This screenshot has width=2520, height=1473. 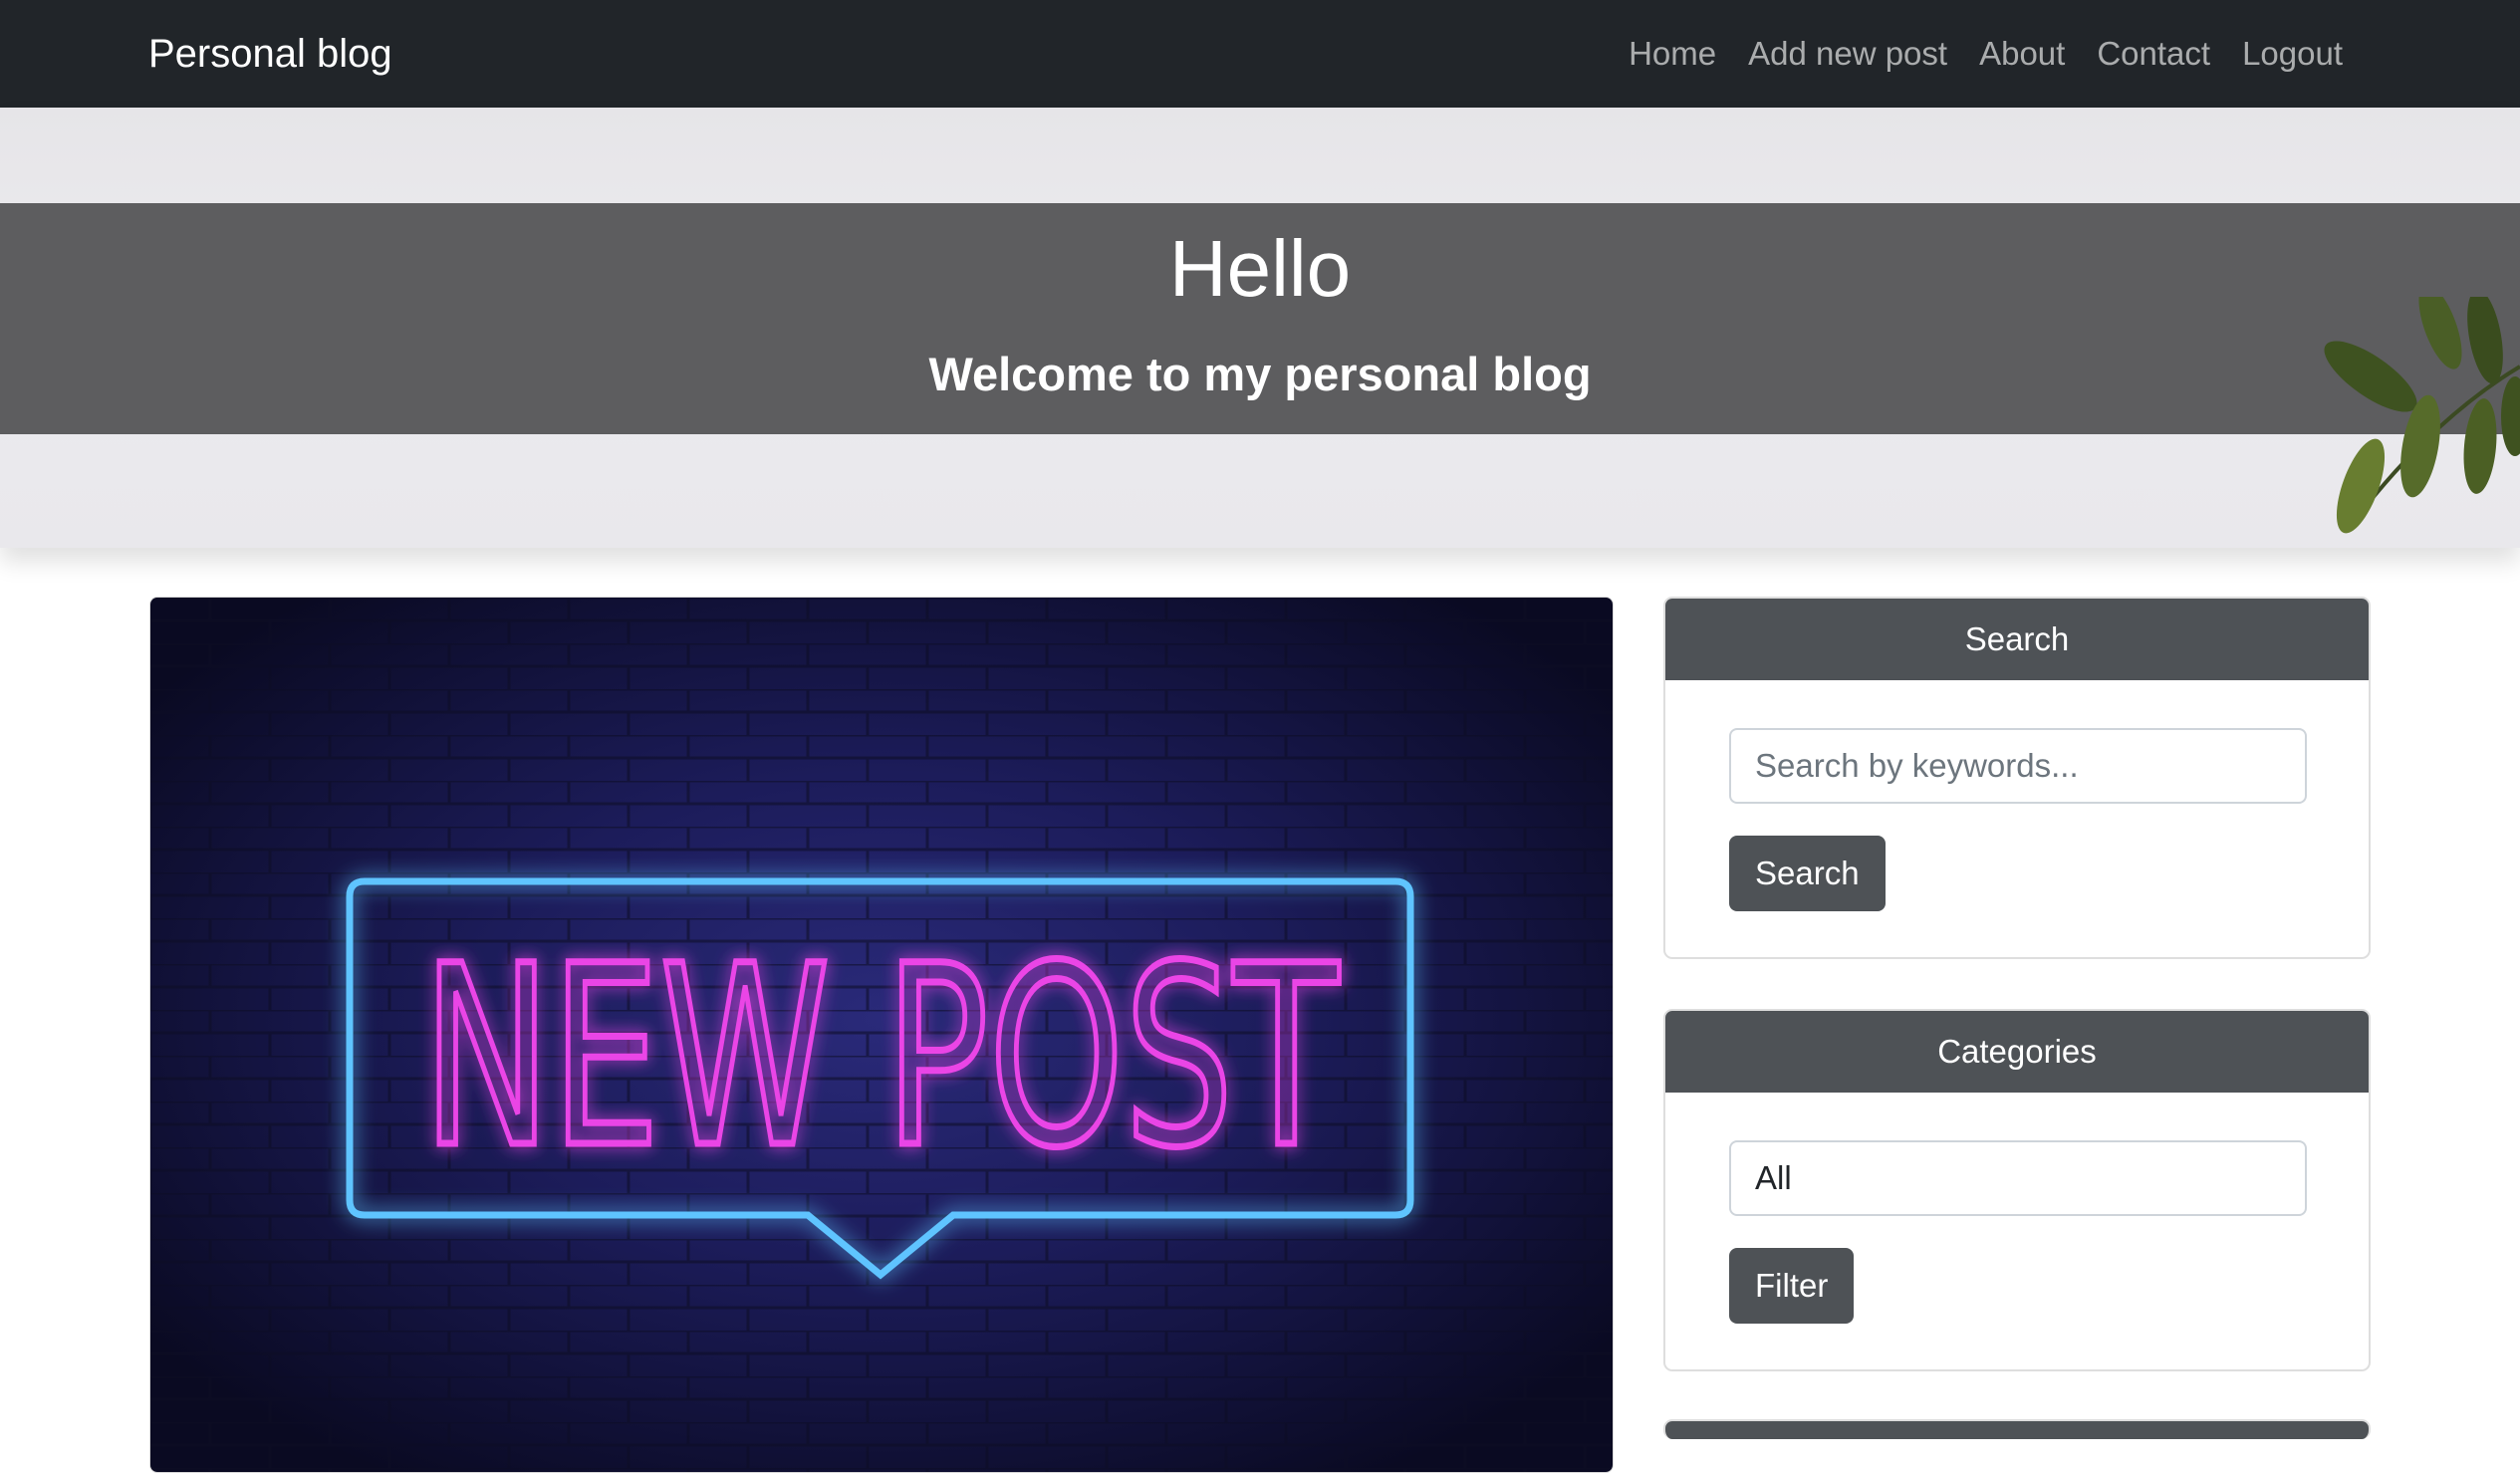 I want to click on categories-widget-header: Categories, so click(x=2017, y=1052).